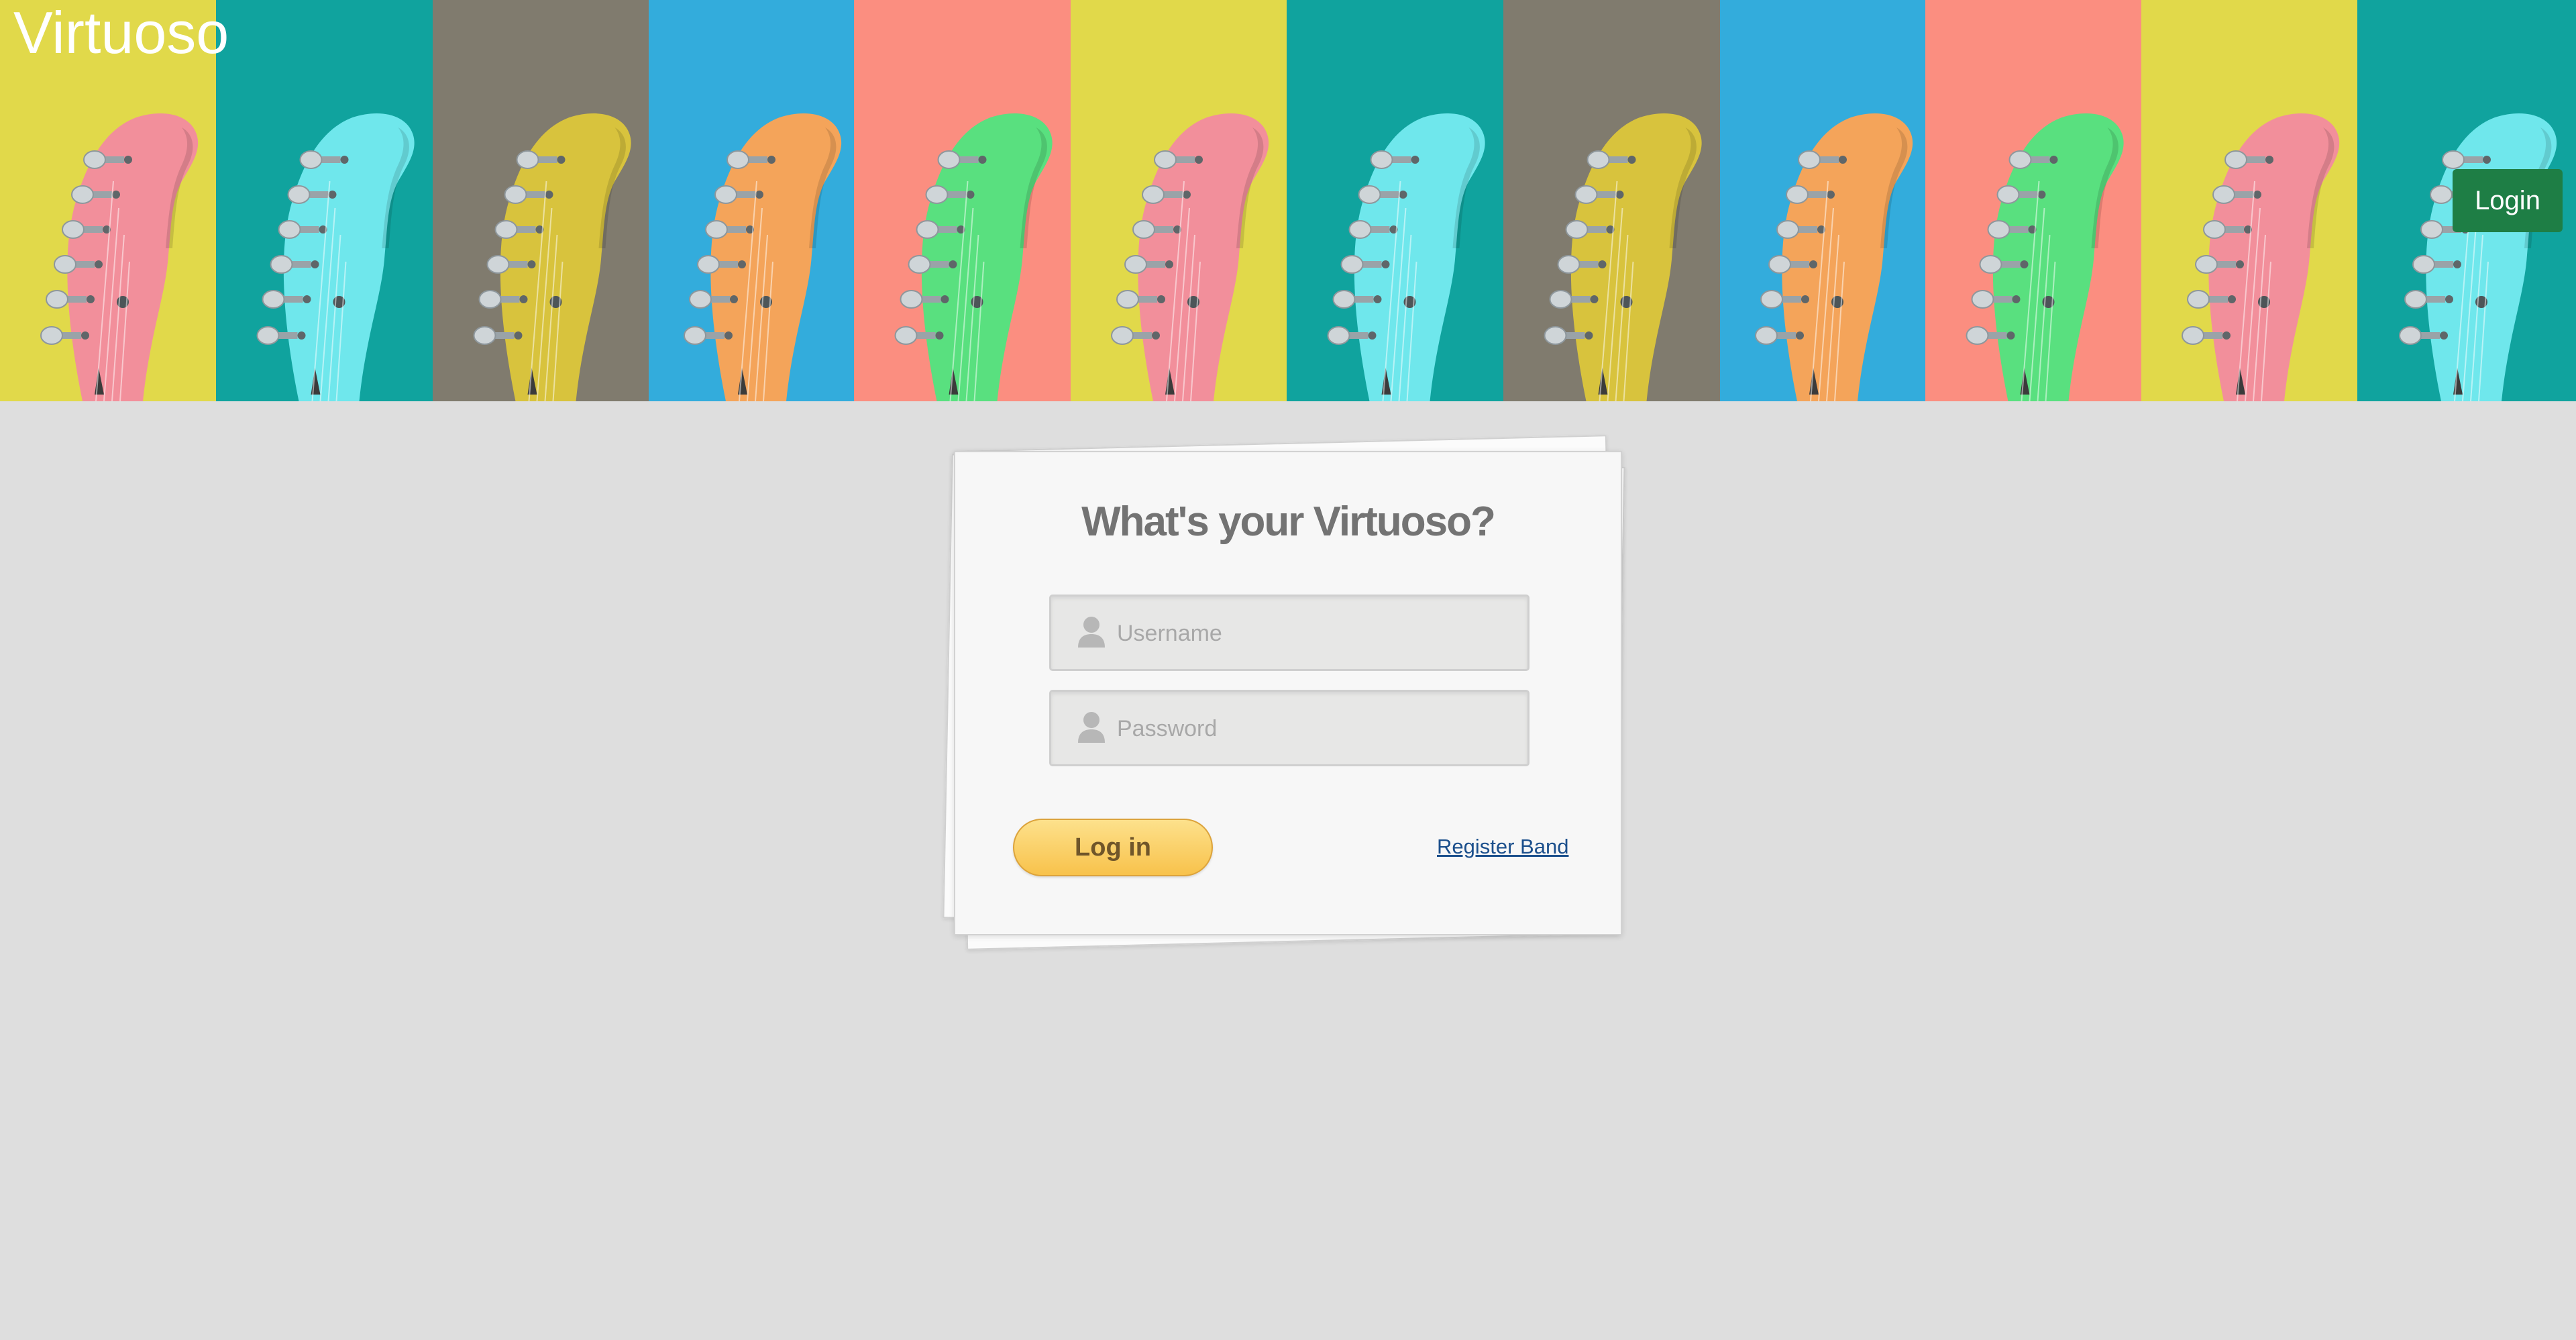 The height and width of the screenshot is (1340, 2576). Describe the element at coordinates (1113, 847) in the screenshot. I see `log-in-button: Log in` at that location.